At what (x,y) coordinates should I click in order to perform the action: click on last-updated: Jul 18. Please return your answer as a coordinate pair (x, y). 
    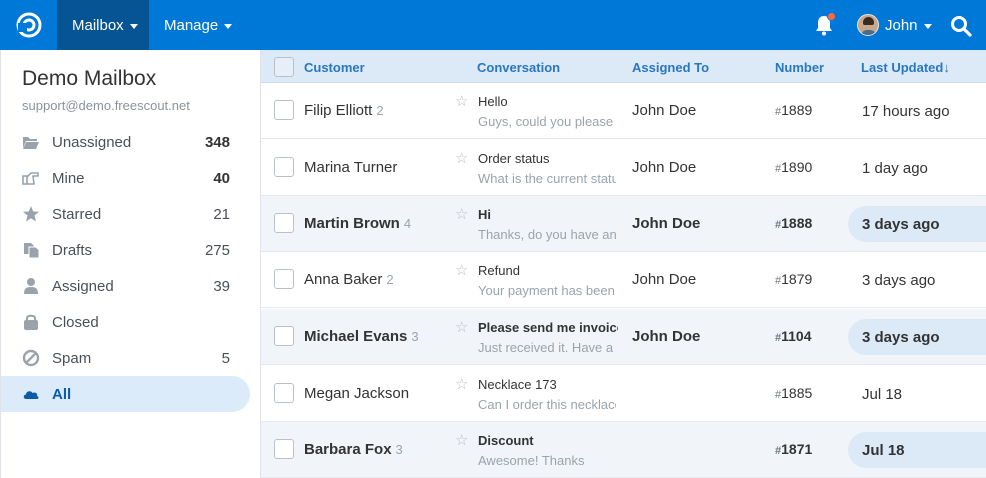
    Looking at the image, I should click on (882, 394).